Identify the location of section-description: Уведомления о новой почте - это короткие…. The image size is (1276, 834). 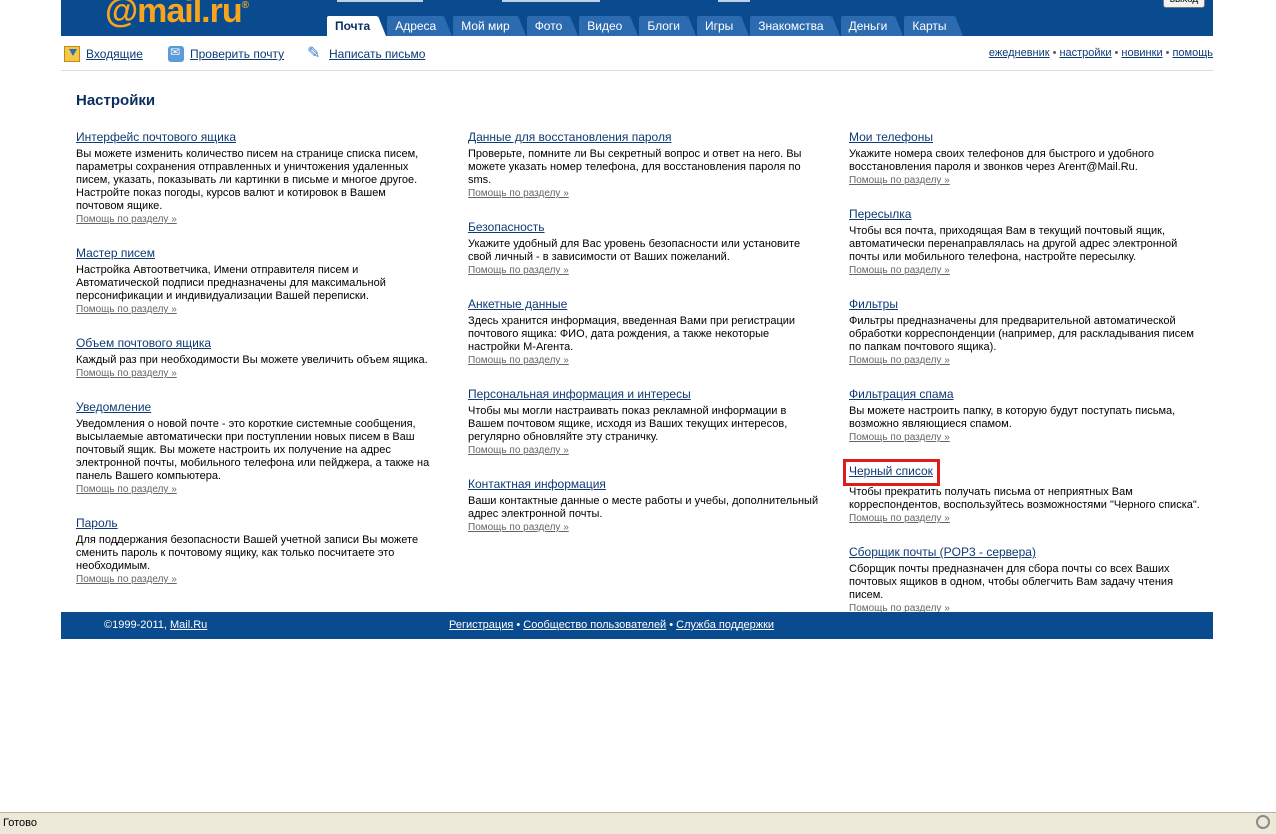
(253, 450).